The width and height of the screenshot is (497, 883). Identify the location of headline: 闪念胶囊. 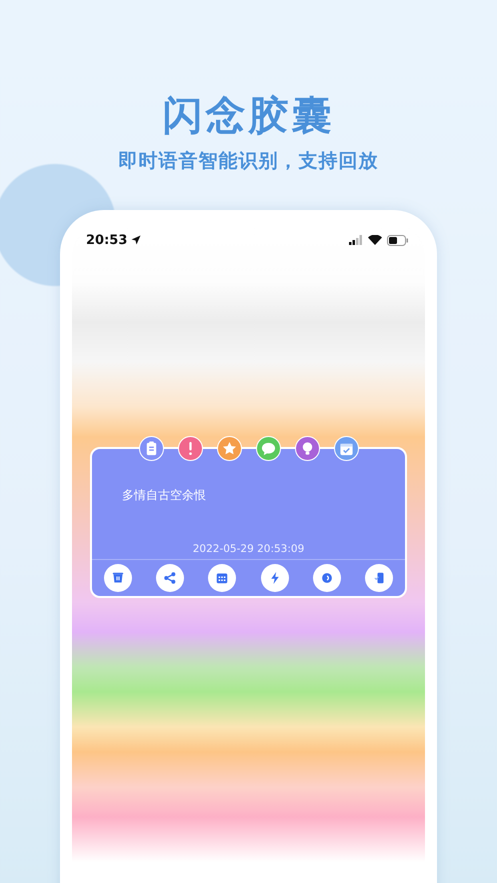
(248, 116).